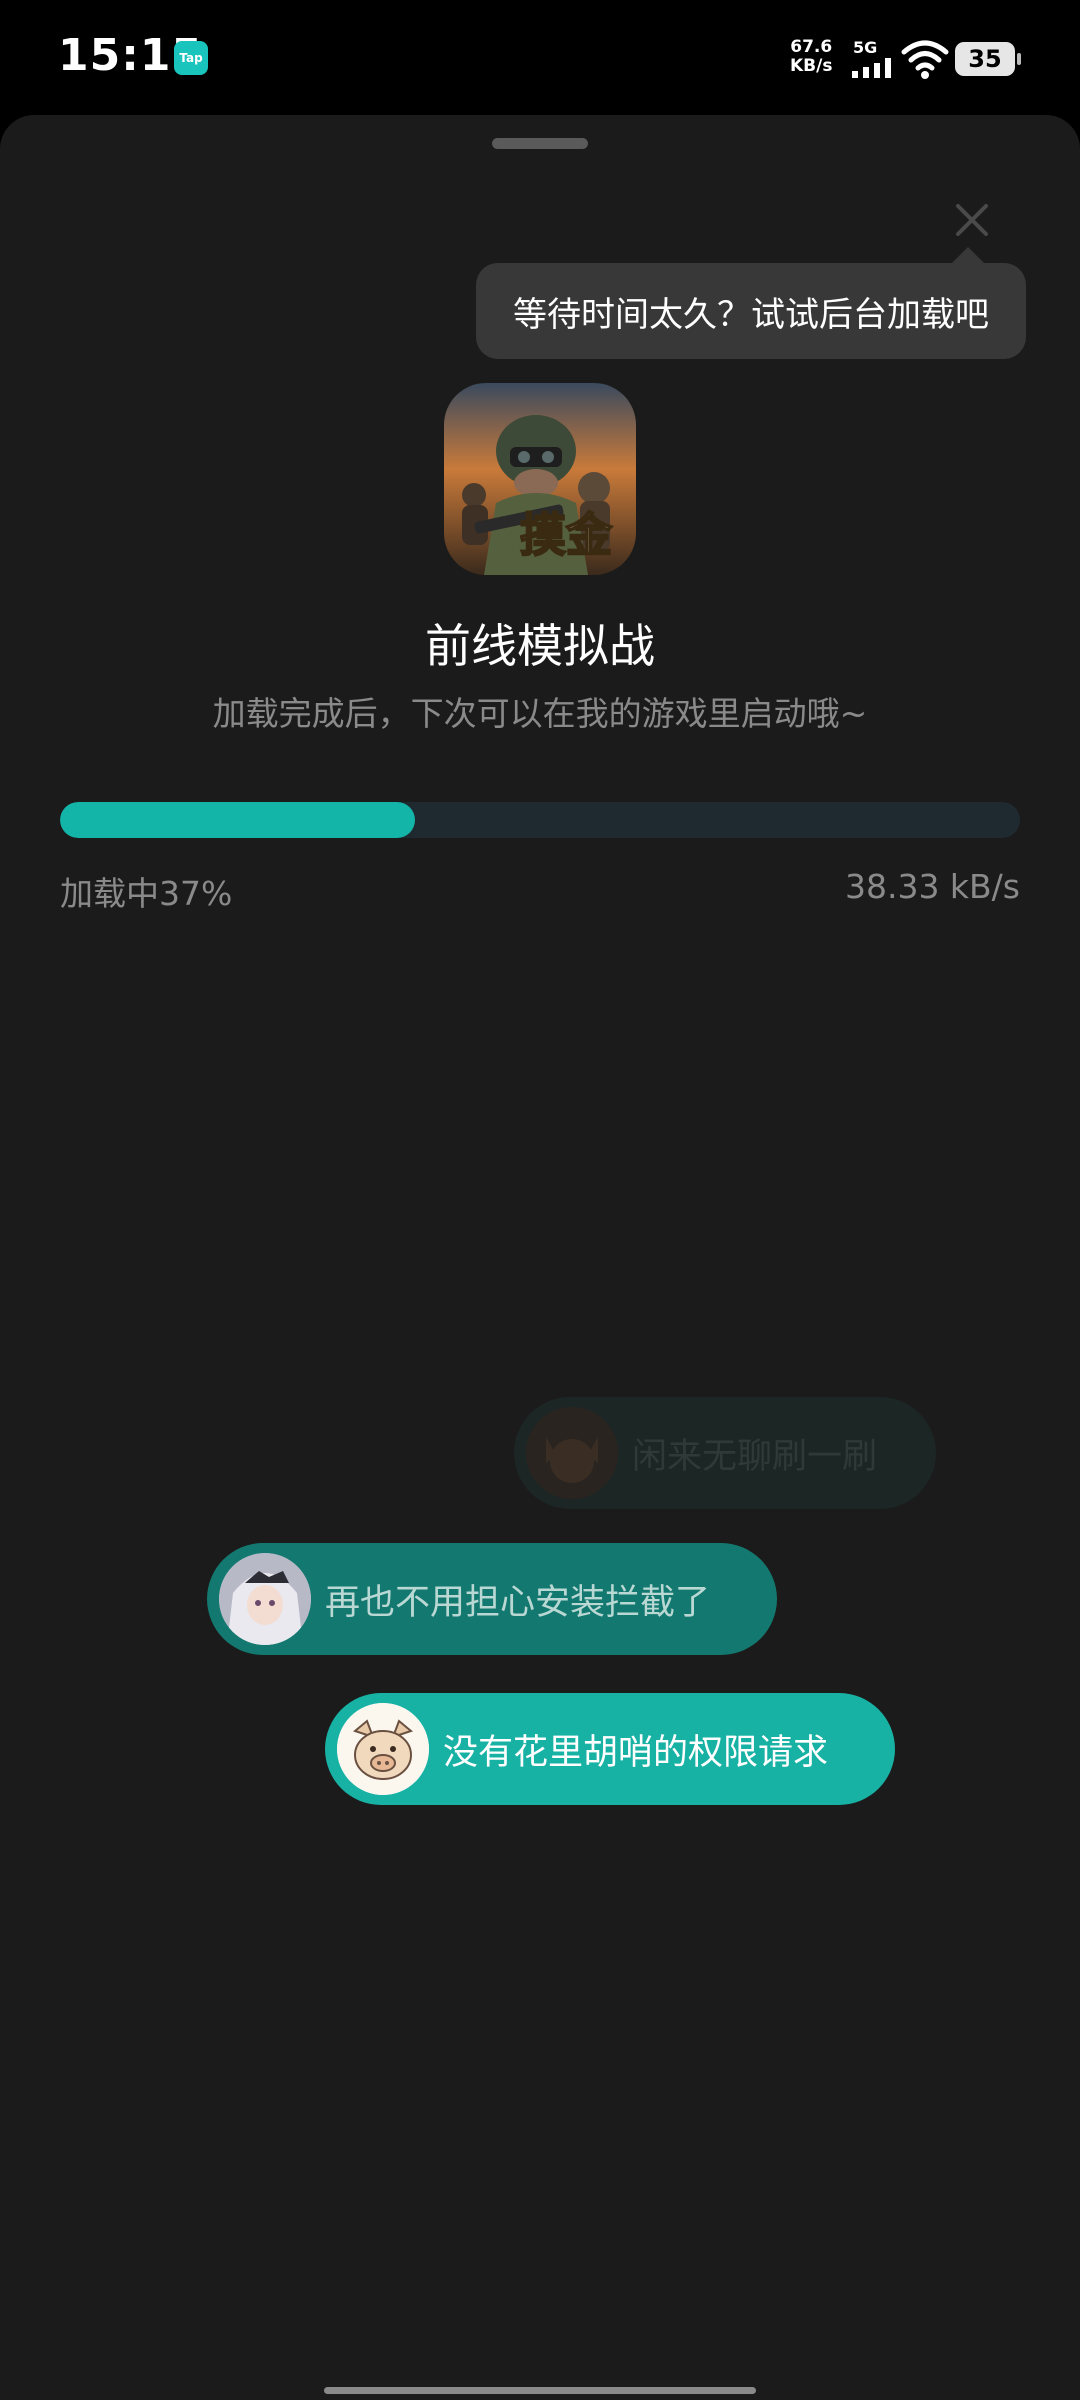  I want to click on download-speed: 38.33 kB/s, so click(932, 886).